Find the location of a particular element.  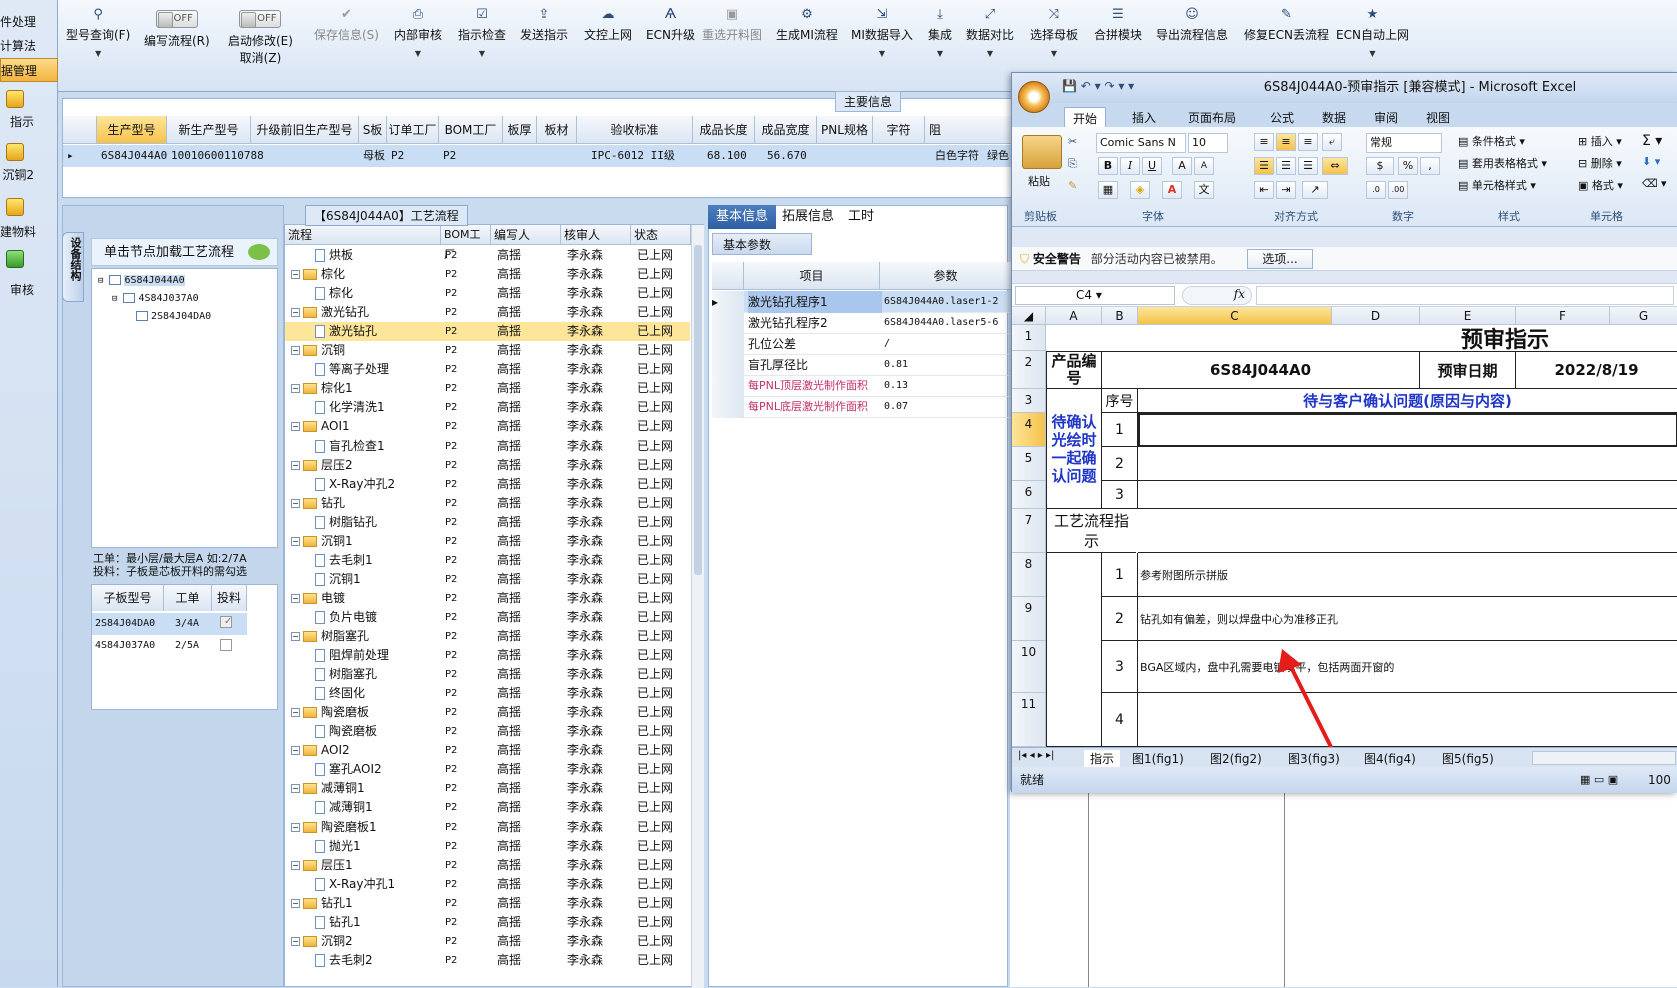

process-row: − 沉铜 P2 高揺 李永森 已上网 is located at coordinates (487, 350).